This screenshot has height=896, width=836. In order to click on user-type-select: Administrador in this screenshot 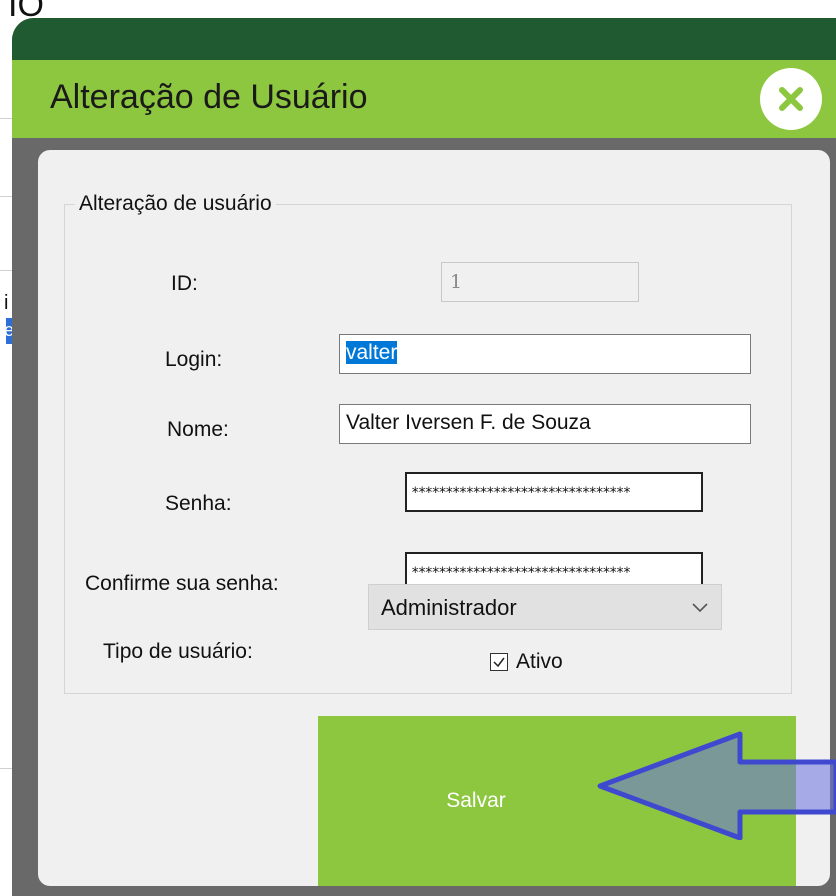, I will do `click(545, 607)`.